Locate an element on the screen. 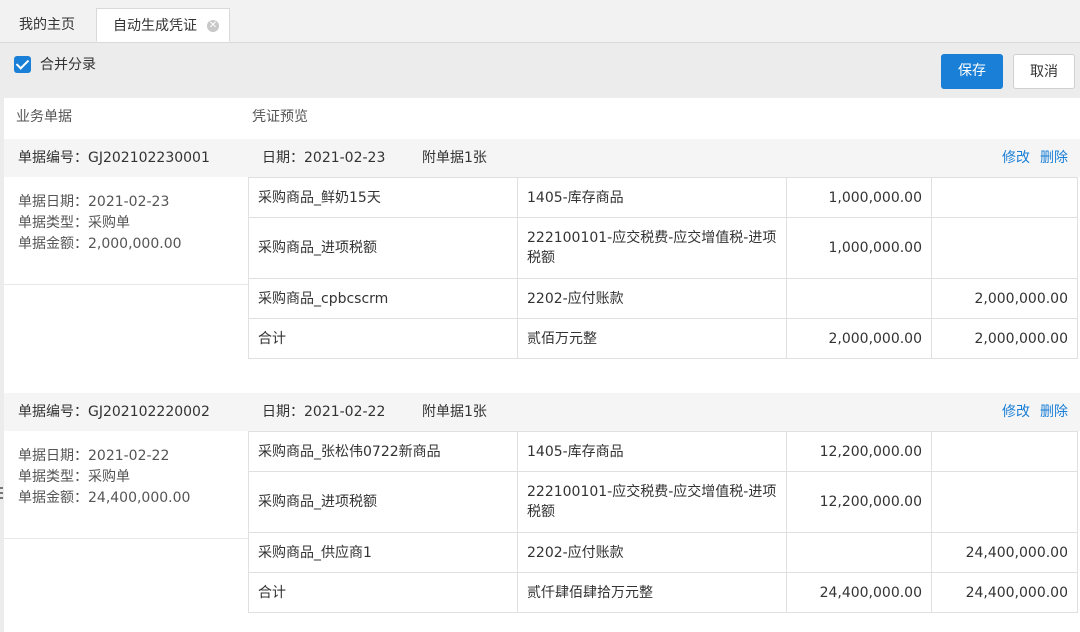  voucher-header: 日期：2021-02-23 附单据1张 修改 删除 is located at coordinates (664, 158).